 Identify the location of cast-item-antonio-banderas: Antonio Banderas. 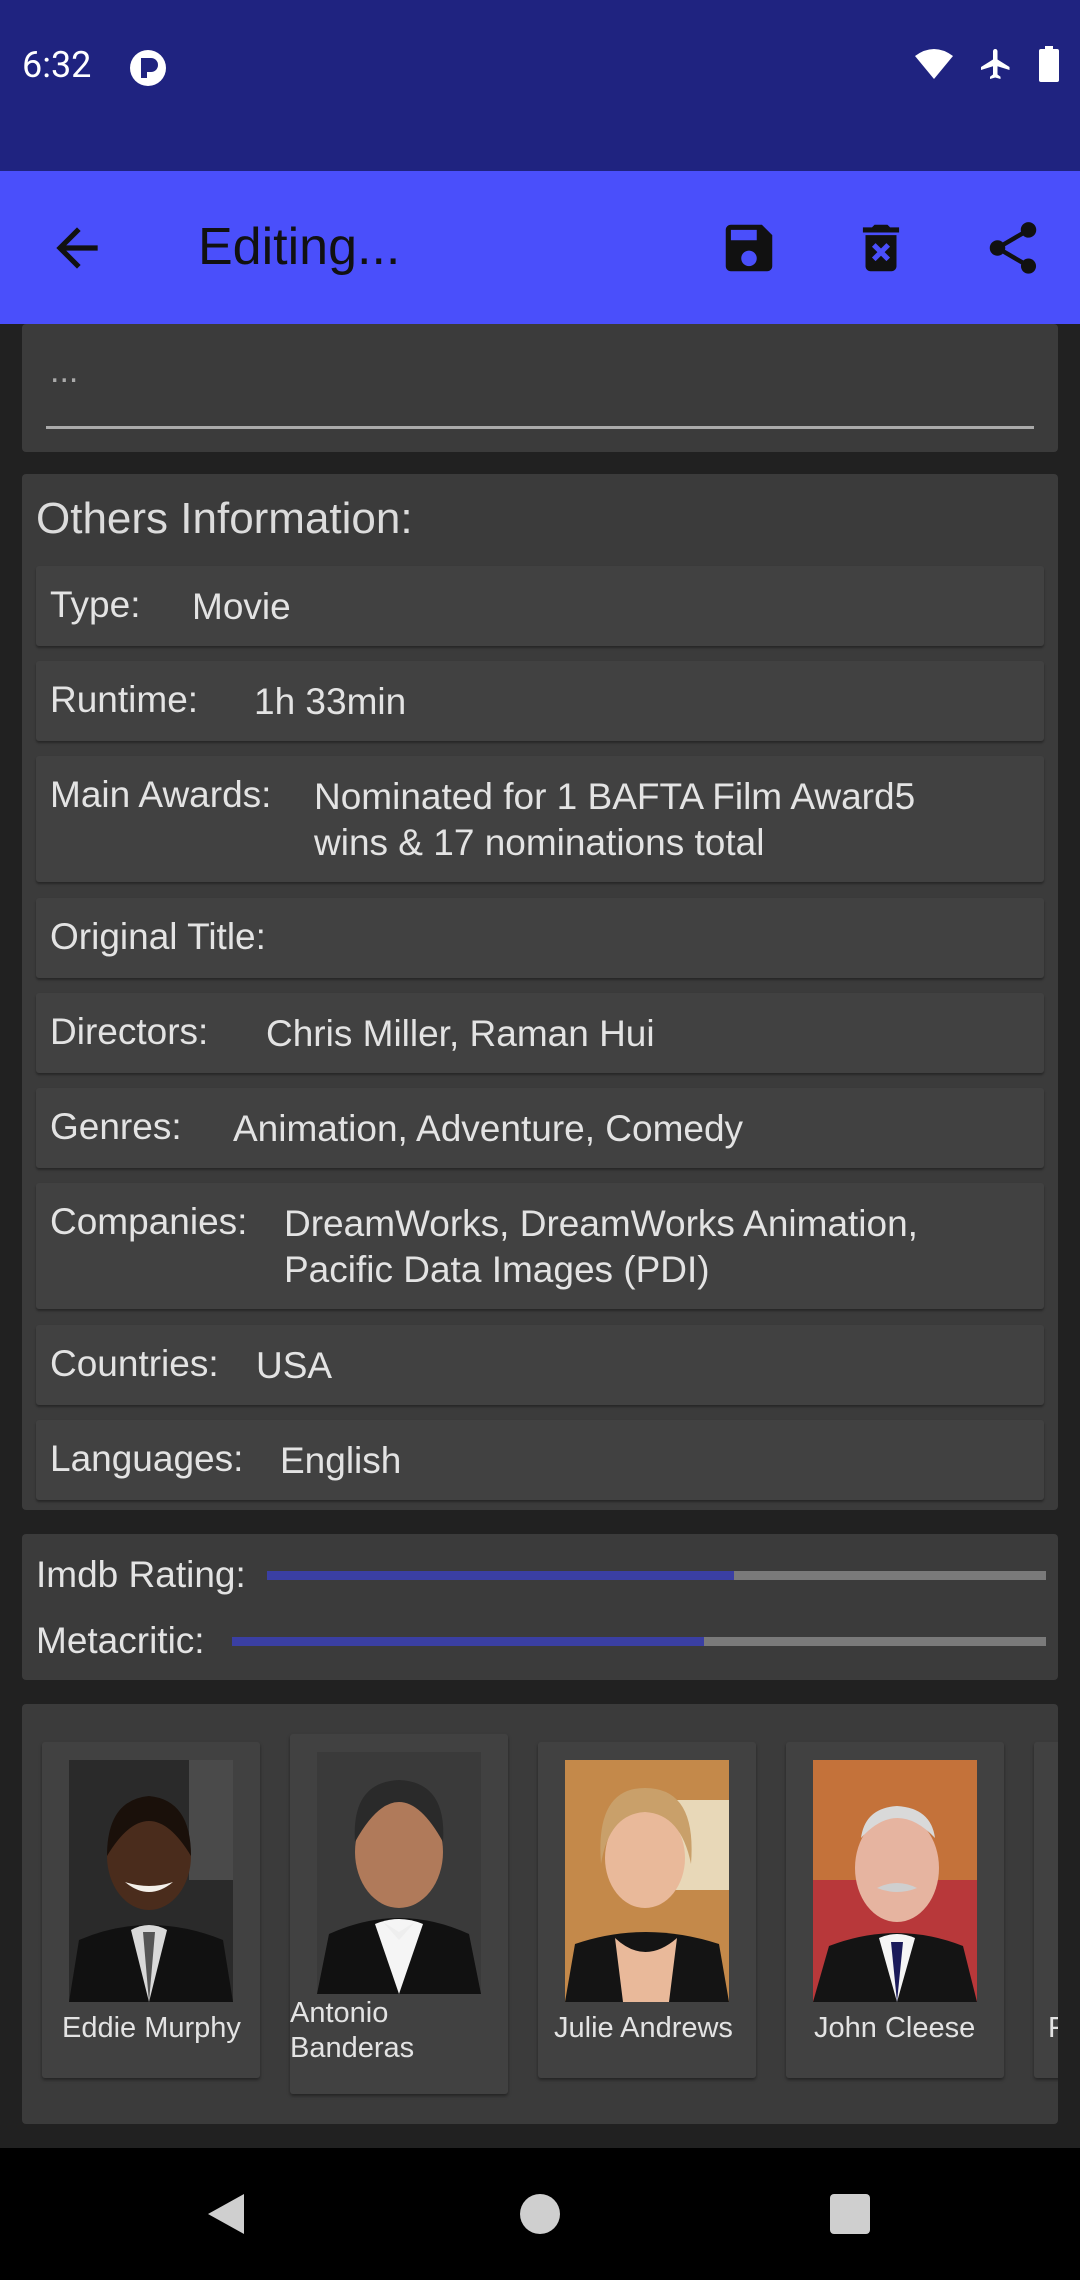
(399, 1914).